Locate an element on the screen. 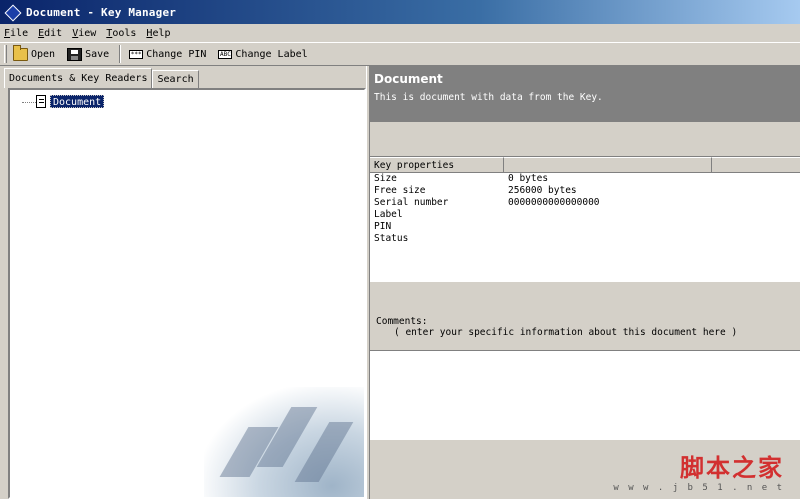 The width and height of the screenshot is (800, 499). window-title: Document - Key Manager is located at coordinates (101, 12).